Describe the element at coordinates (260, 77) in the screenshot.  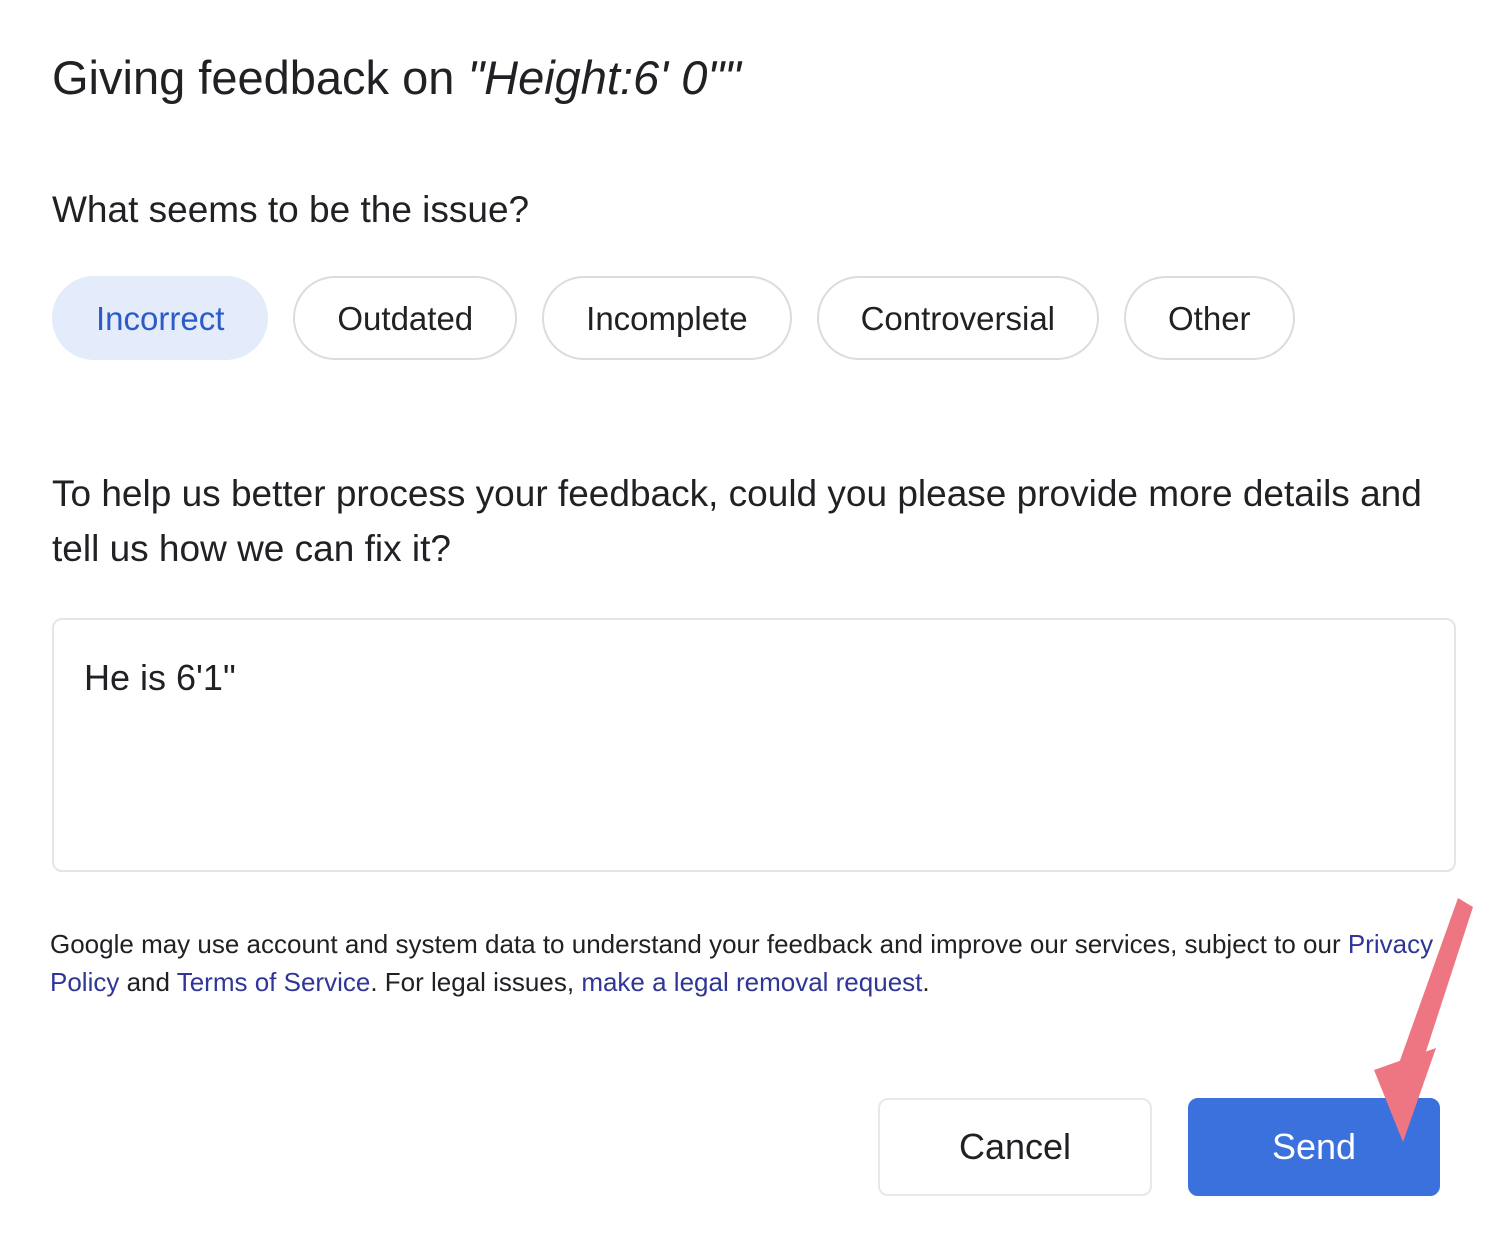
I see `title-prefix: Giving feedback on` at that location.